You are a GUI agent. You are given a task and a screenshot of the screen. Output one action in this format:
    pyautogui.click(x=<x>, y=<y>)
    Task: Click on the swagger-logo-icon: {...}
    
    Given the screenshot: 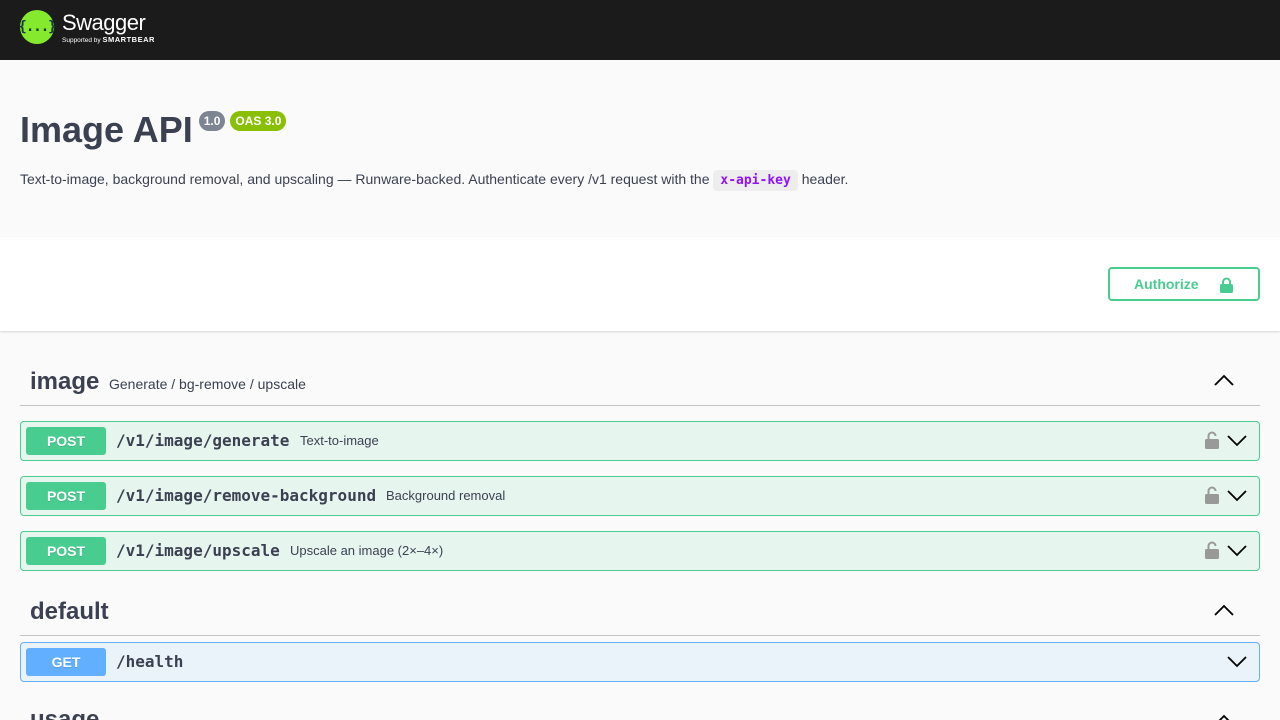 What is the action you would take?
    pyautogui.click(x=37, y=27)
    